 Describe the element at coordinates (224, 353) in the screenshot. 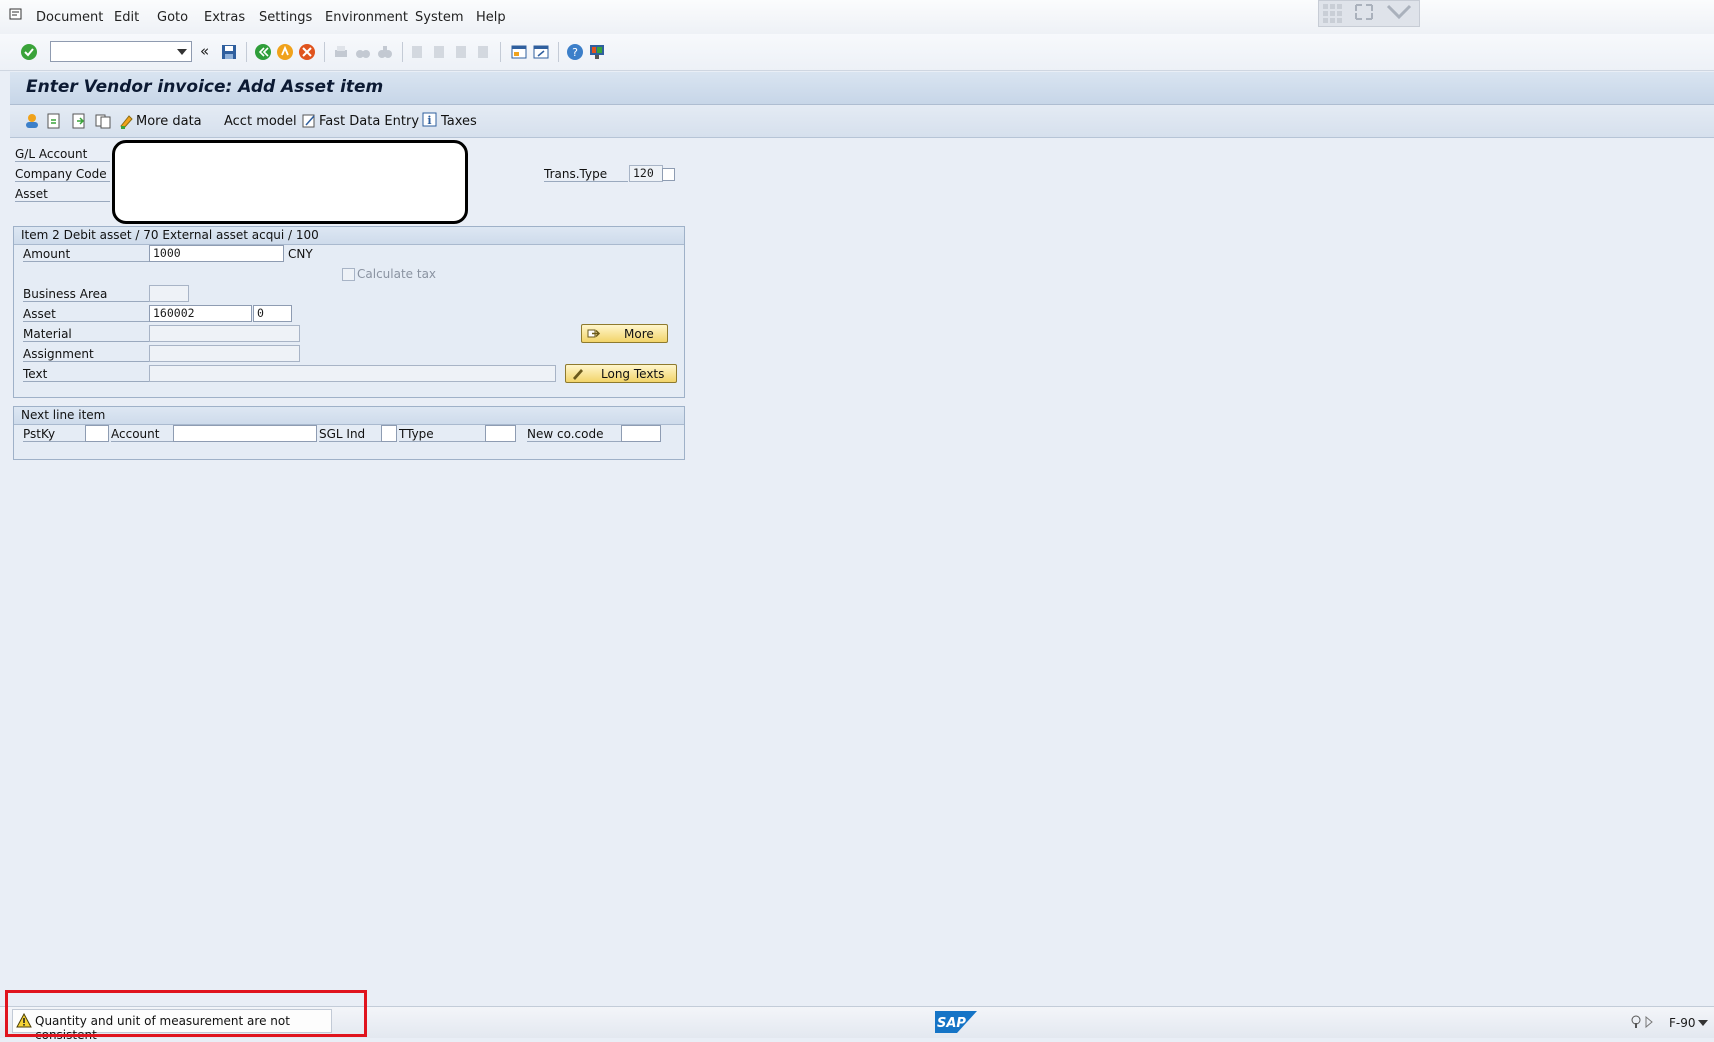

I see `assignment-field` at that location.